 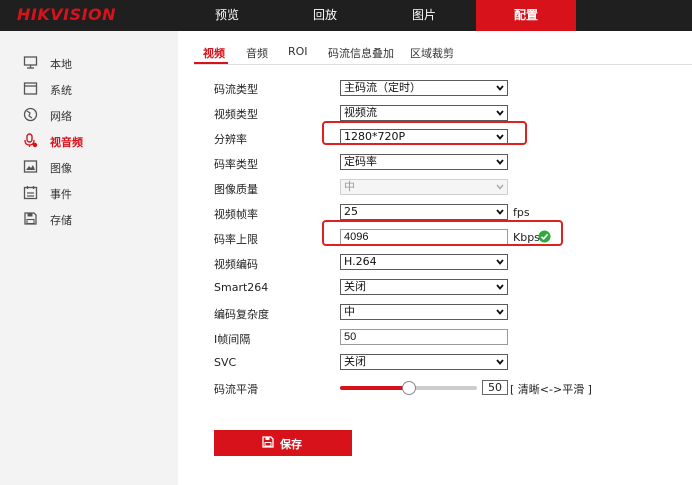 I want to click on frame-rate-label: 视频帧率, so click(x=236, y=214).